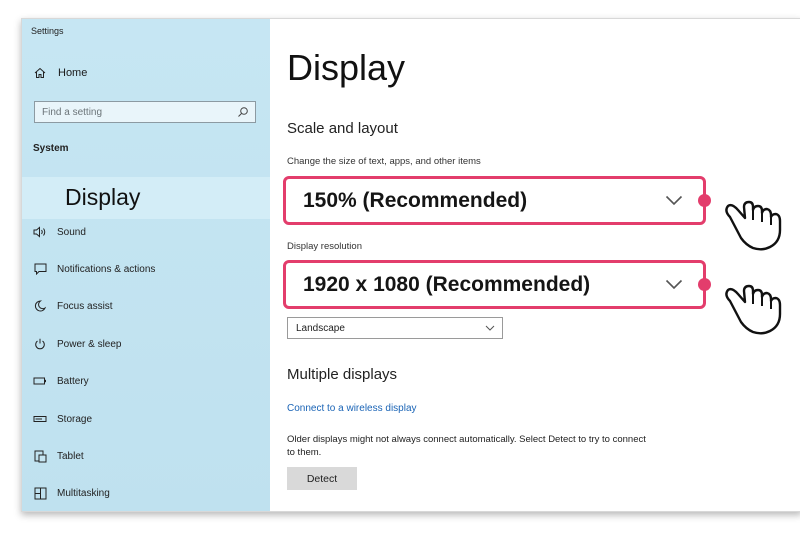 This screenshot has height=533, width=800. What do you see at coordinates (40, 381) in the screenshot?
I see `battery-icon` at bounding box center [40, 381].